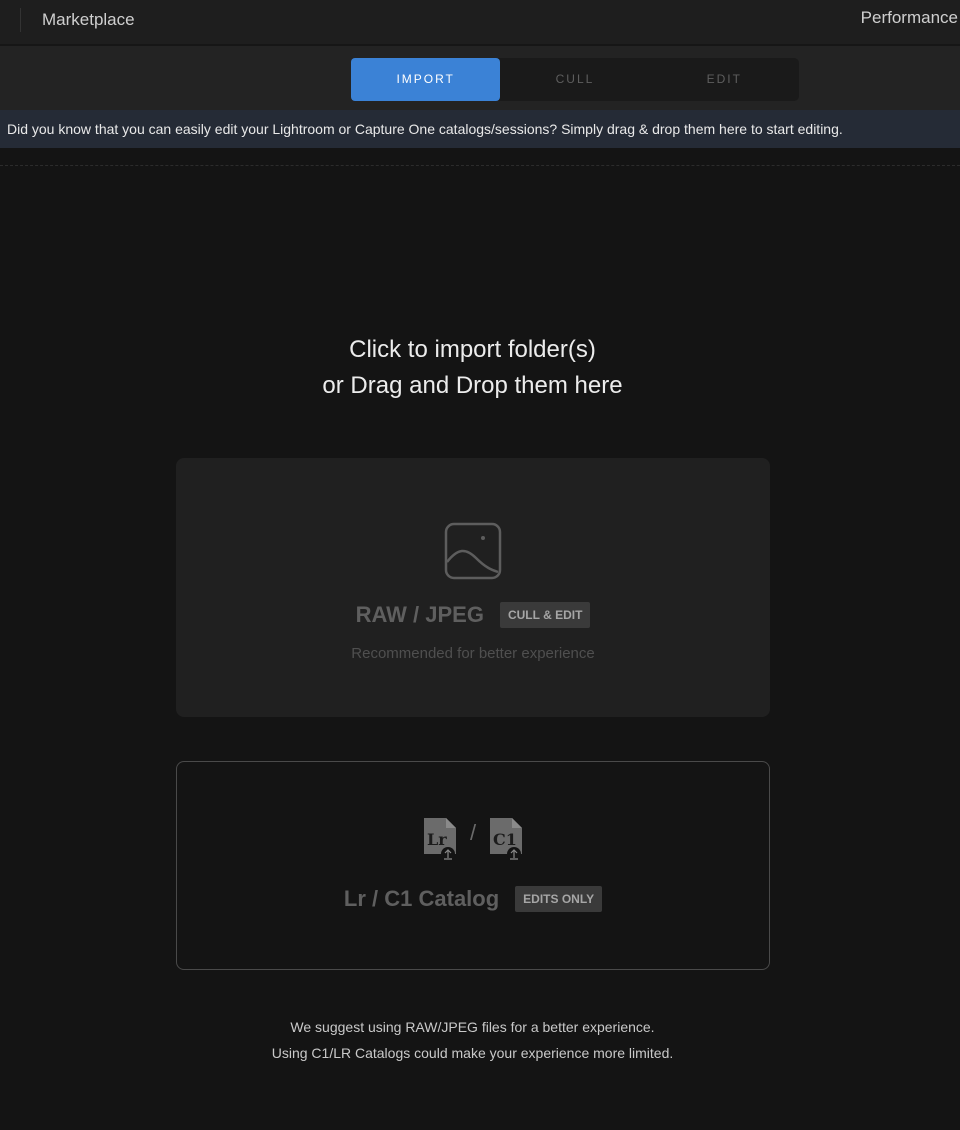 This screenshot has height=1130, width=960. Describe the element at coordinates (559, 899) in the screenshot. I see `edits-only-badge: EDITS ONLY` at that location.